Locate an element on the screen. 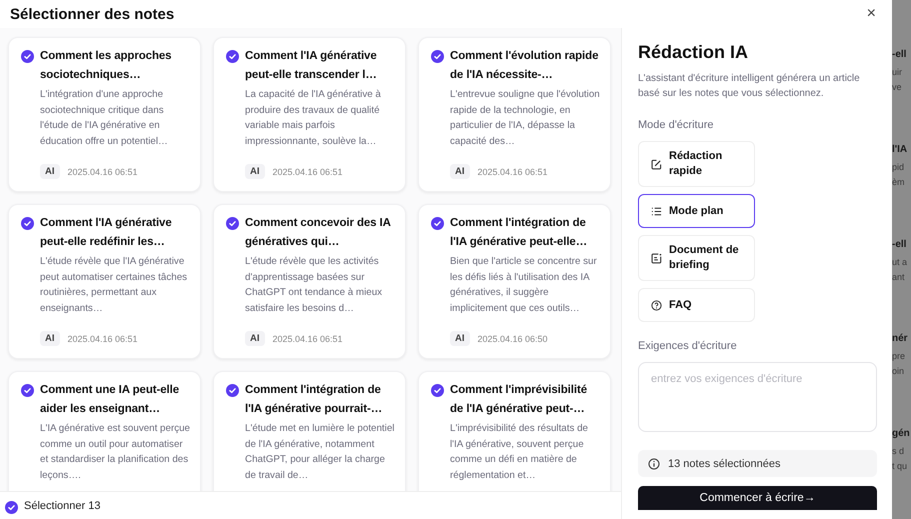 Image resolution: width=911 pixels, height=519 pixels. note-card: Comment l'IA générative peut-elle redéfinir les… L'étude révèle que l'IA générative peut automatiser certaines tâches routinières, permettant aux enseignants… AI 2025.04.16 06:51 is located at coordinates (104, 281).